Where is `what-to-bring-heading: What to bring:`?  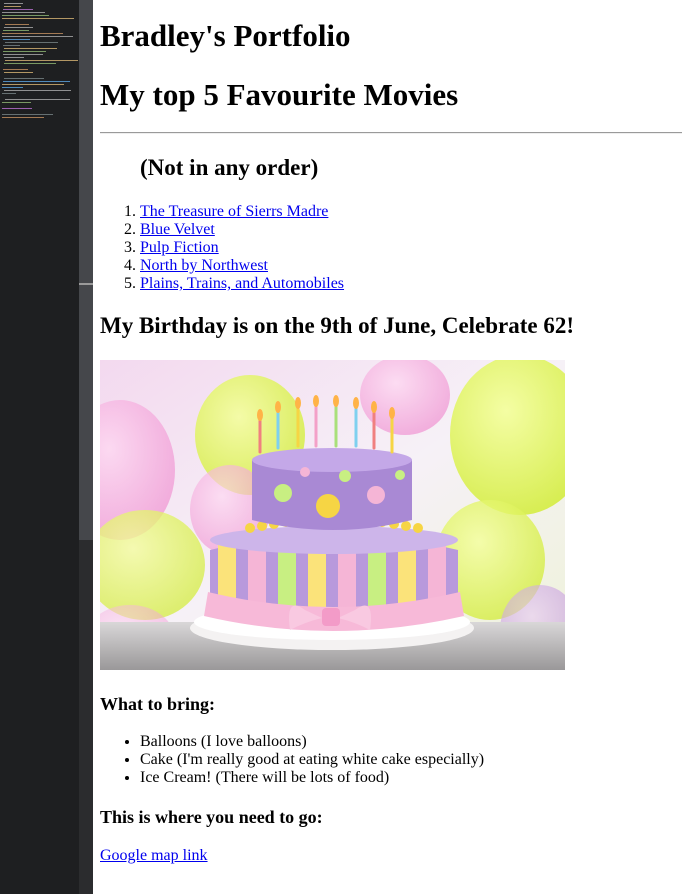 what-to-bring-heading: What to bring: is located at coordinates (158, 704).